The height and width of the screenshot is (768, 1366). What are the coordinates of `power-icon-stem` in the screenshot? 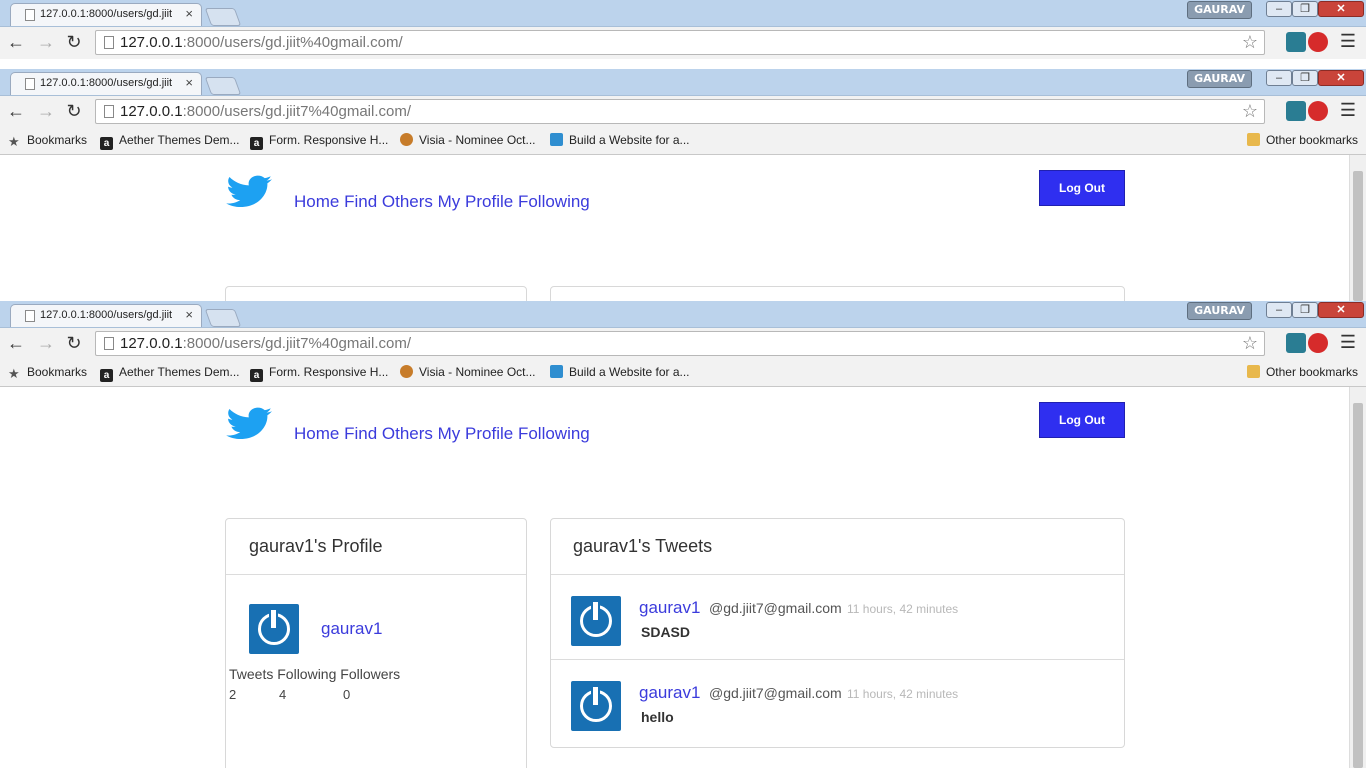 It's located at (273, 619).